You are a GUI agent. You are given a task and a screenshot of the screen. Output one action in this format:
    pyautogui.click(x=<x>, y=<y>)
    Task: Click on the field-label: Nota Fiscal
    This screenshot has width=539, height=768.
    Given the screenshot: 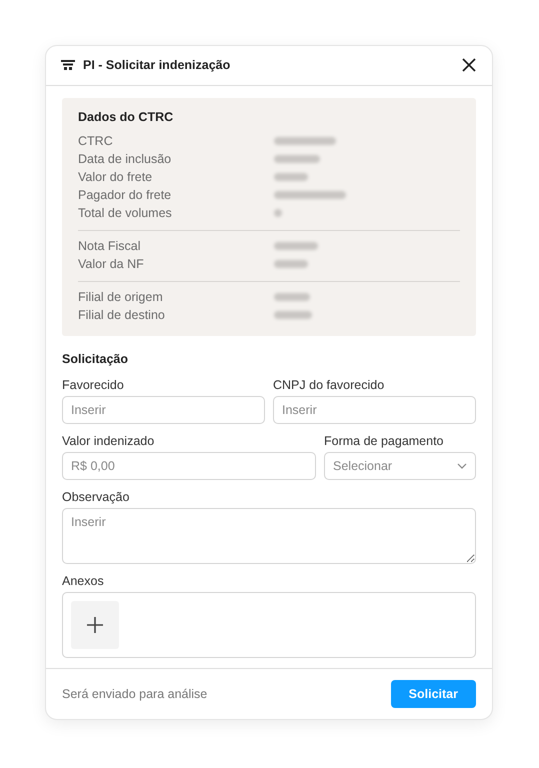 What is the action you would take?
    pyautogui.click(x=110, y=245)
    